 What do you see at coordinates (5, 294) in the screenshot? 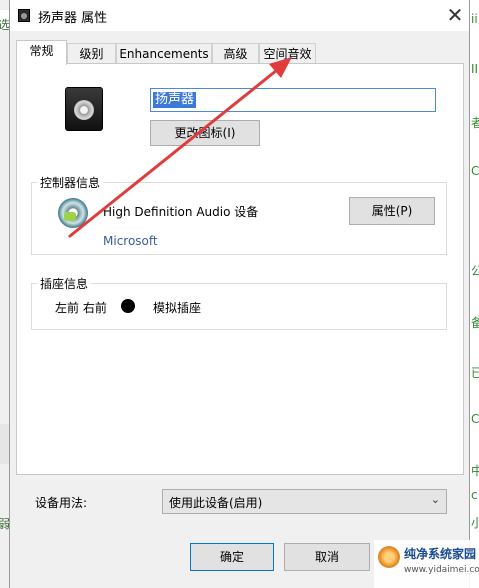
I see `background-window-left: 选 弱` at bounding box center [5, 294].